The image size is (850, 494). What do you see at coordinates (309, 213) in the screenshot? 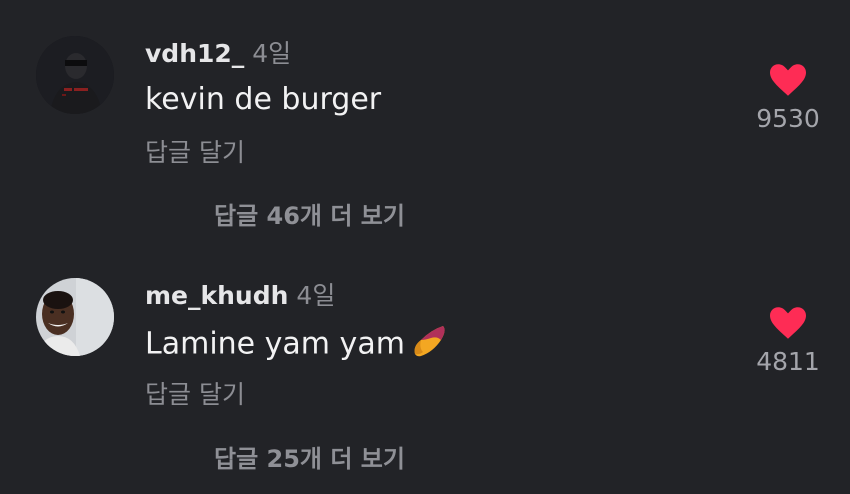
I see `view-replies-button: 답글 46개 더 보기` at bounding box center [309, 213].